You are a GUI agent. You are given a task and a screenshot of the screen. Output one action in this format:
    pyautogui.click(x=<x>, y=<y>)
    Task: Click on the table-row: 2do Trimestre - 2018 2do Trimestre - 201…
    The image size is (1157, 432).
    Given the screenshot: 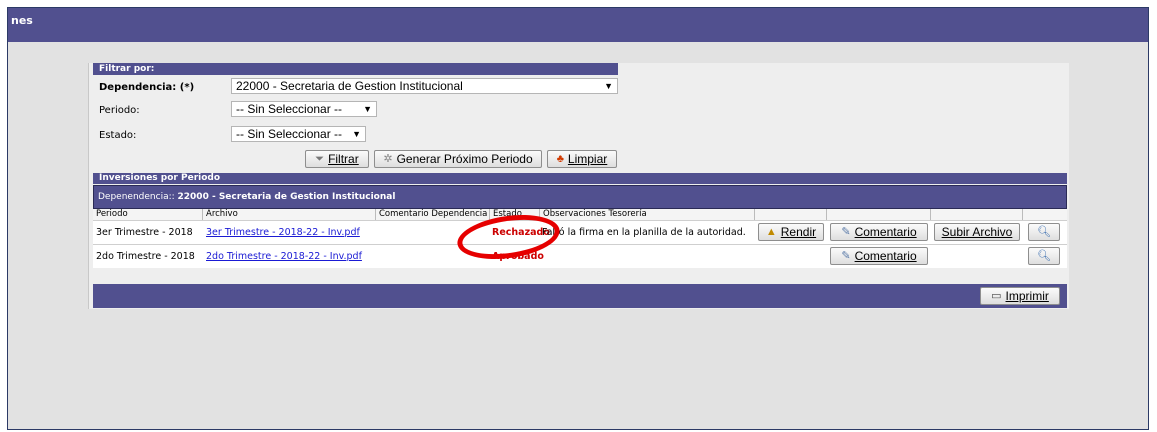 What is the action you would take?
    pyautogui.click(x=580, y=256)
    